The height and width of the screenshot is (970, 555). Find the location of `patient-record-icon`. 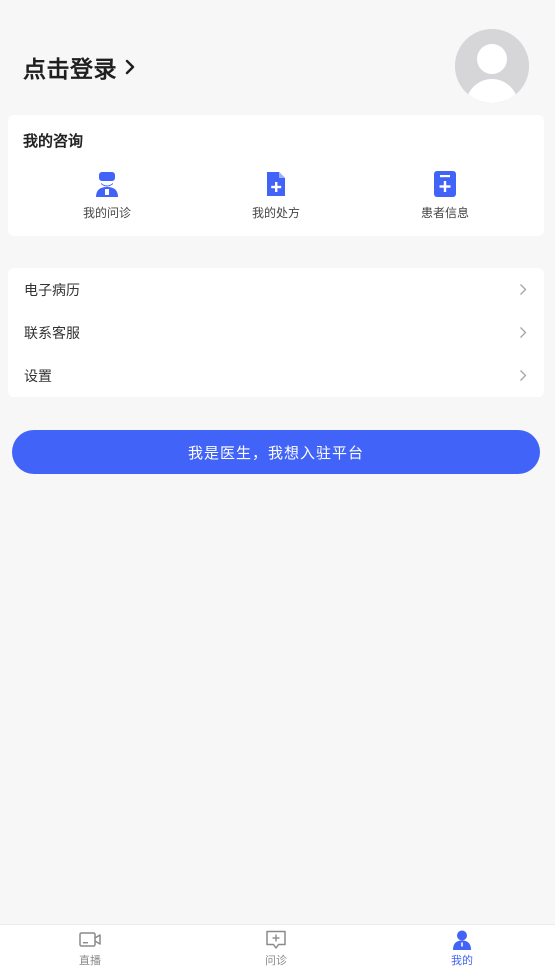

patient-record-icon is located at coordinates (445, 184).